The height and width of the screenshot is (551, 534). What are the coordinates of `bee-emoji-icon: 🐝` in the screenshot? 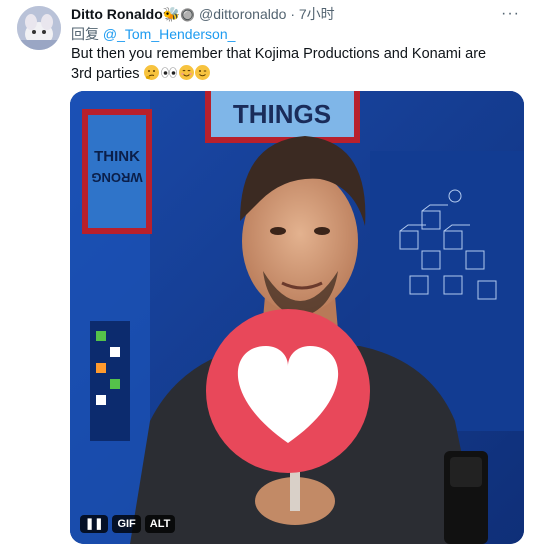 It's located at (171, 14).